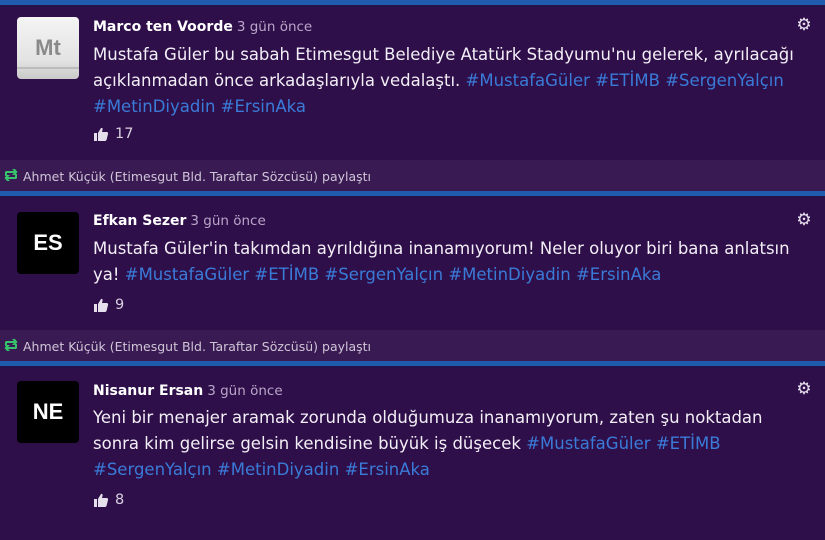 This screenshot has width=825, height=540. I want to click on avatar: ES, so click(48, 243).